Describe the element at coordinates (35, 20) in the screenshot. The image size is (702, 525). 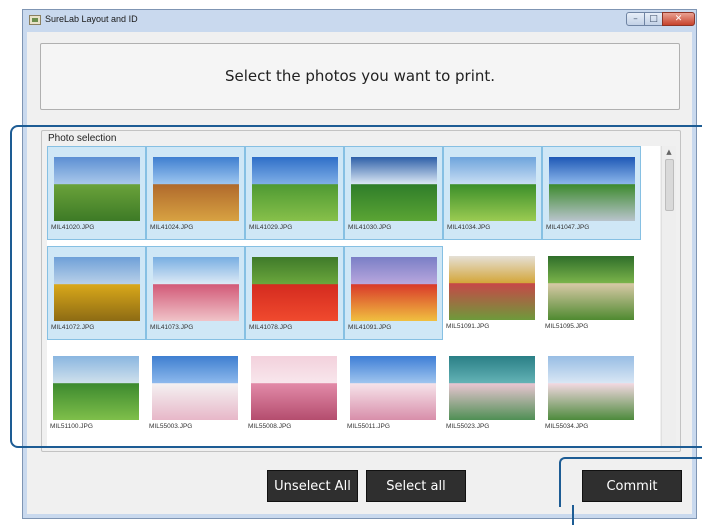
I see `app-icon` at that location.